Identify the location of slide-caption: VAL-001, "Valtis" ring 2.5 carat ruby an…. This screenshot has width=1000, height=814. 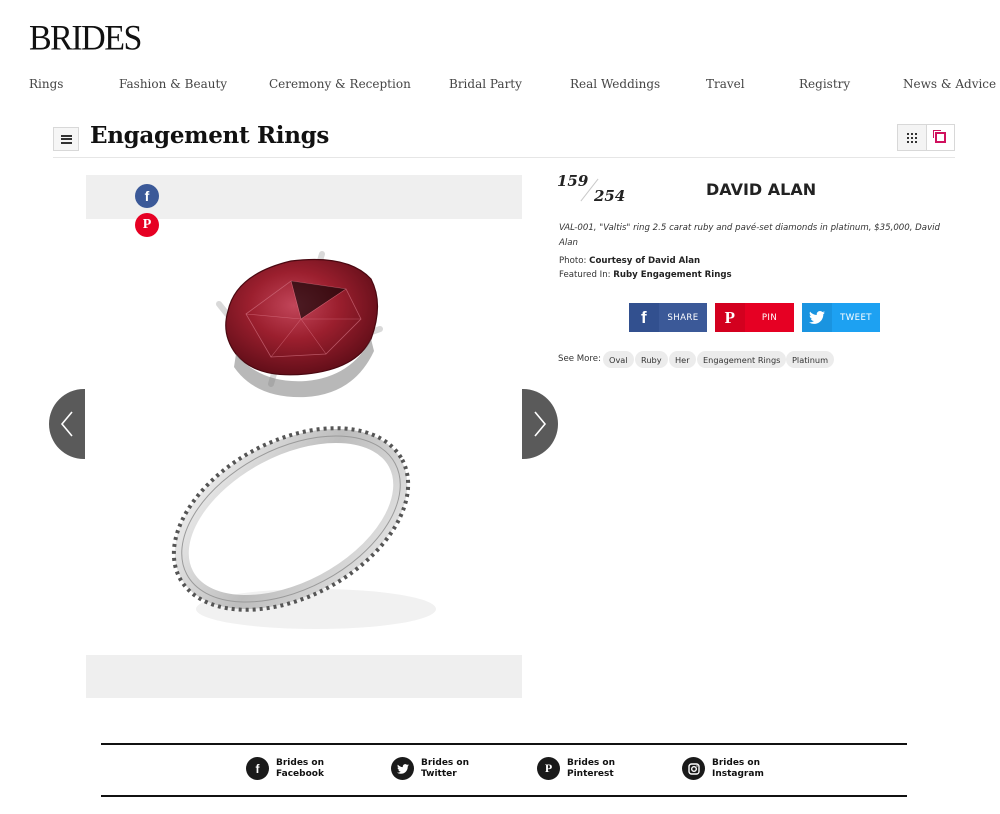
(749, 235).